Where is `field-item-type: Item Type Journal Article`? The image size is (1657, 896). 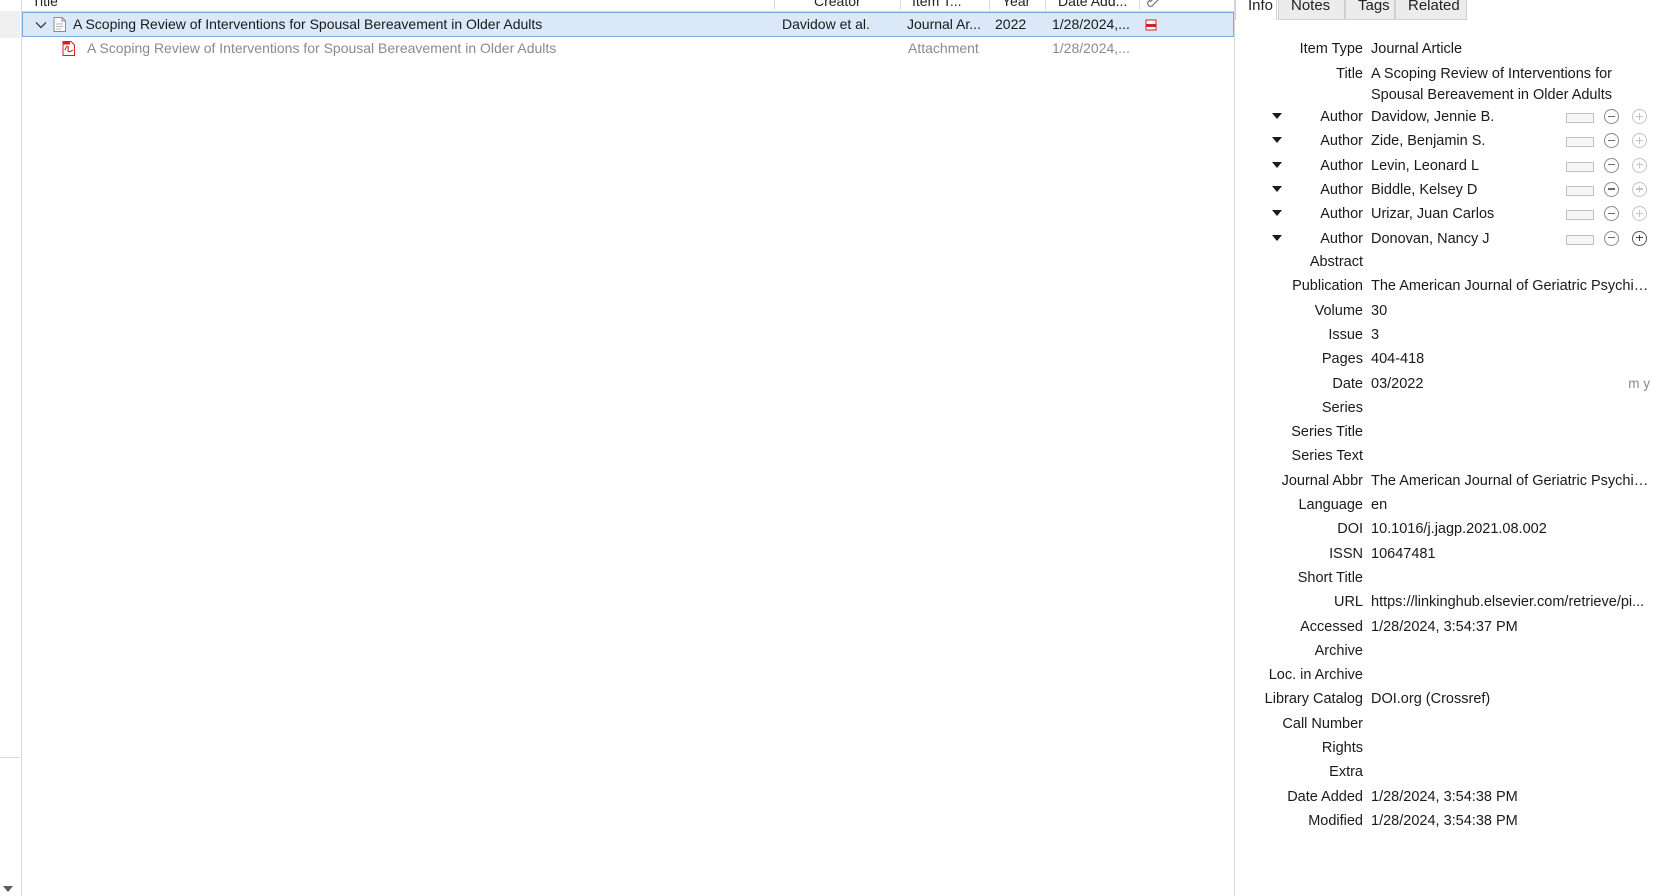
field-item-type: Item Type Journal Article is located at coordinates (1446, 49).